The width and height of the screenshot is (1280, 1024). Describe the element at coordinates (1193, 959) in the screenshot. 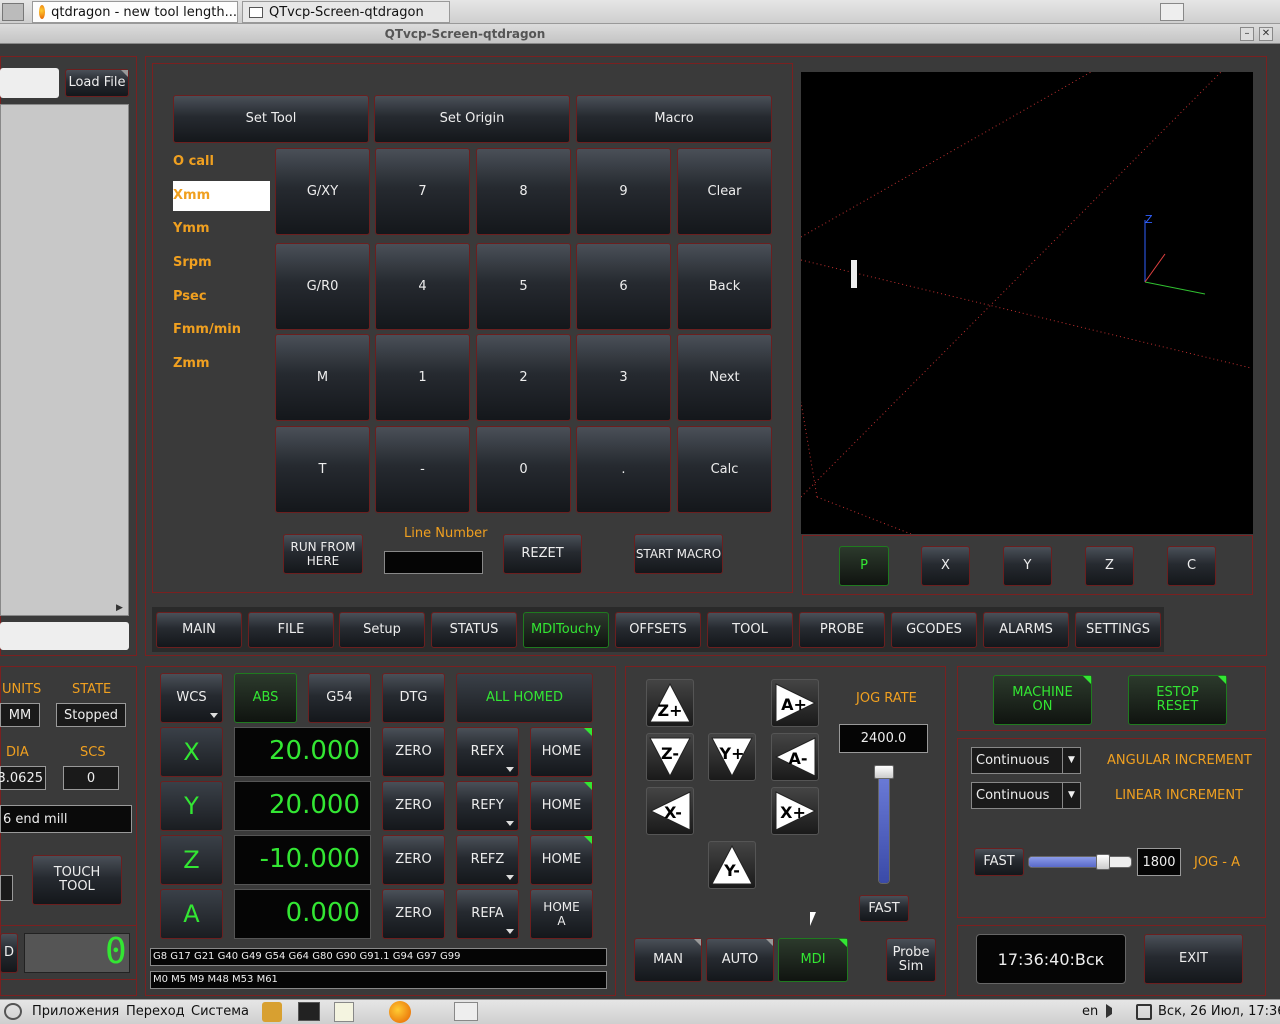

I see `exit-button: EXIT` at that location.